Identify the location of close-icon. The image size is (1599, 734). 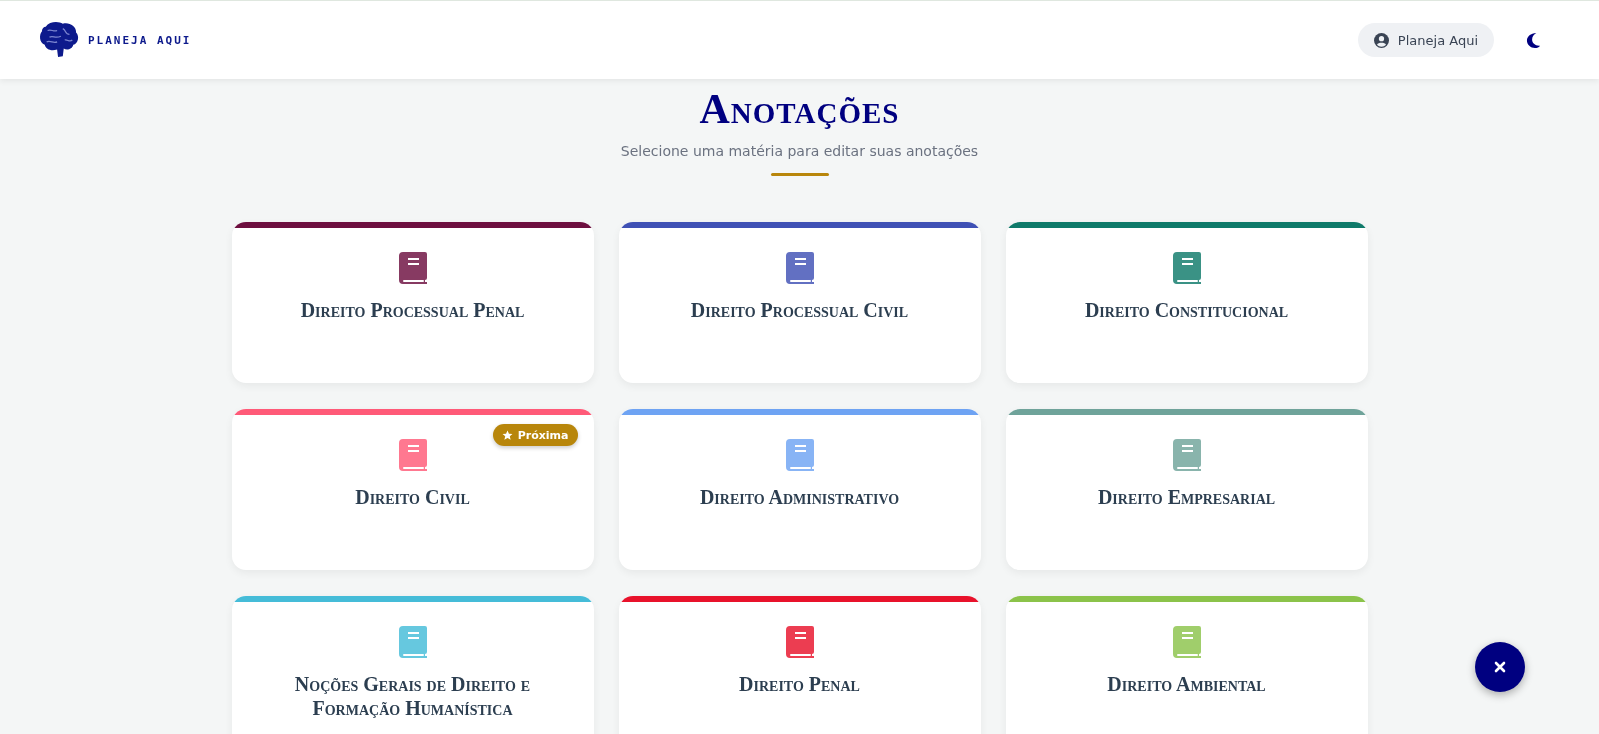
(1500, 667).